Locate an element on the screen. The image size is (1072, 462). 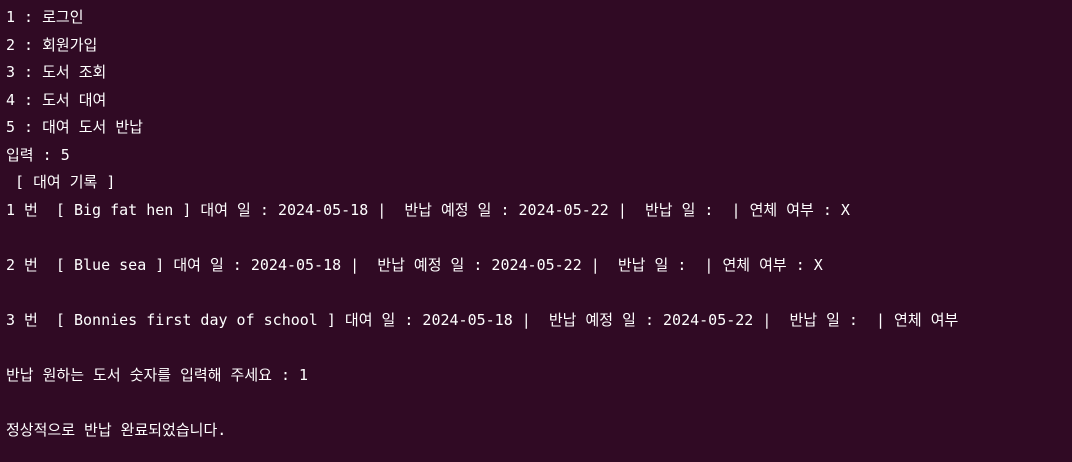
menu-line-book-return: 5 : 대여 도서 반납 is located at coordinates (74, 127).